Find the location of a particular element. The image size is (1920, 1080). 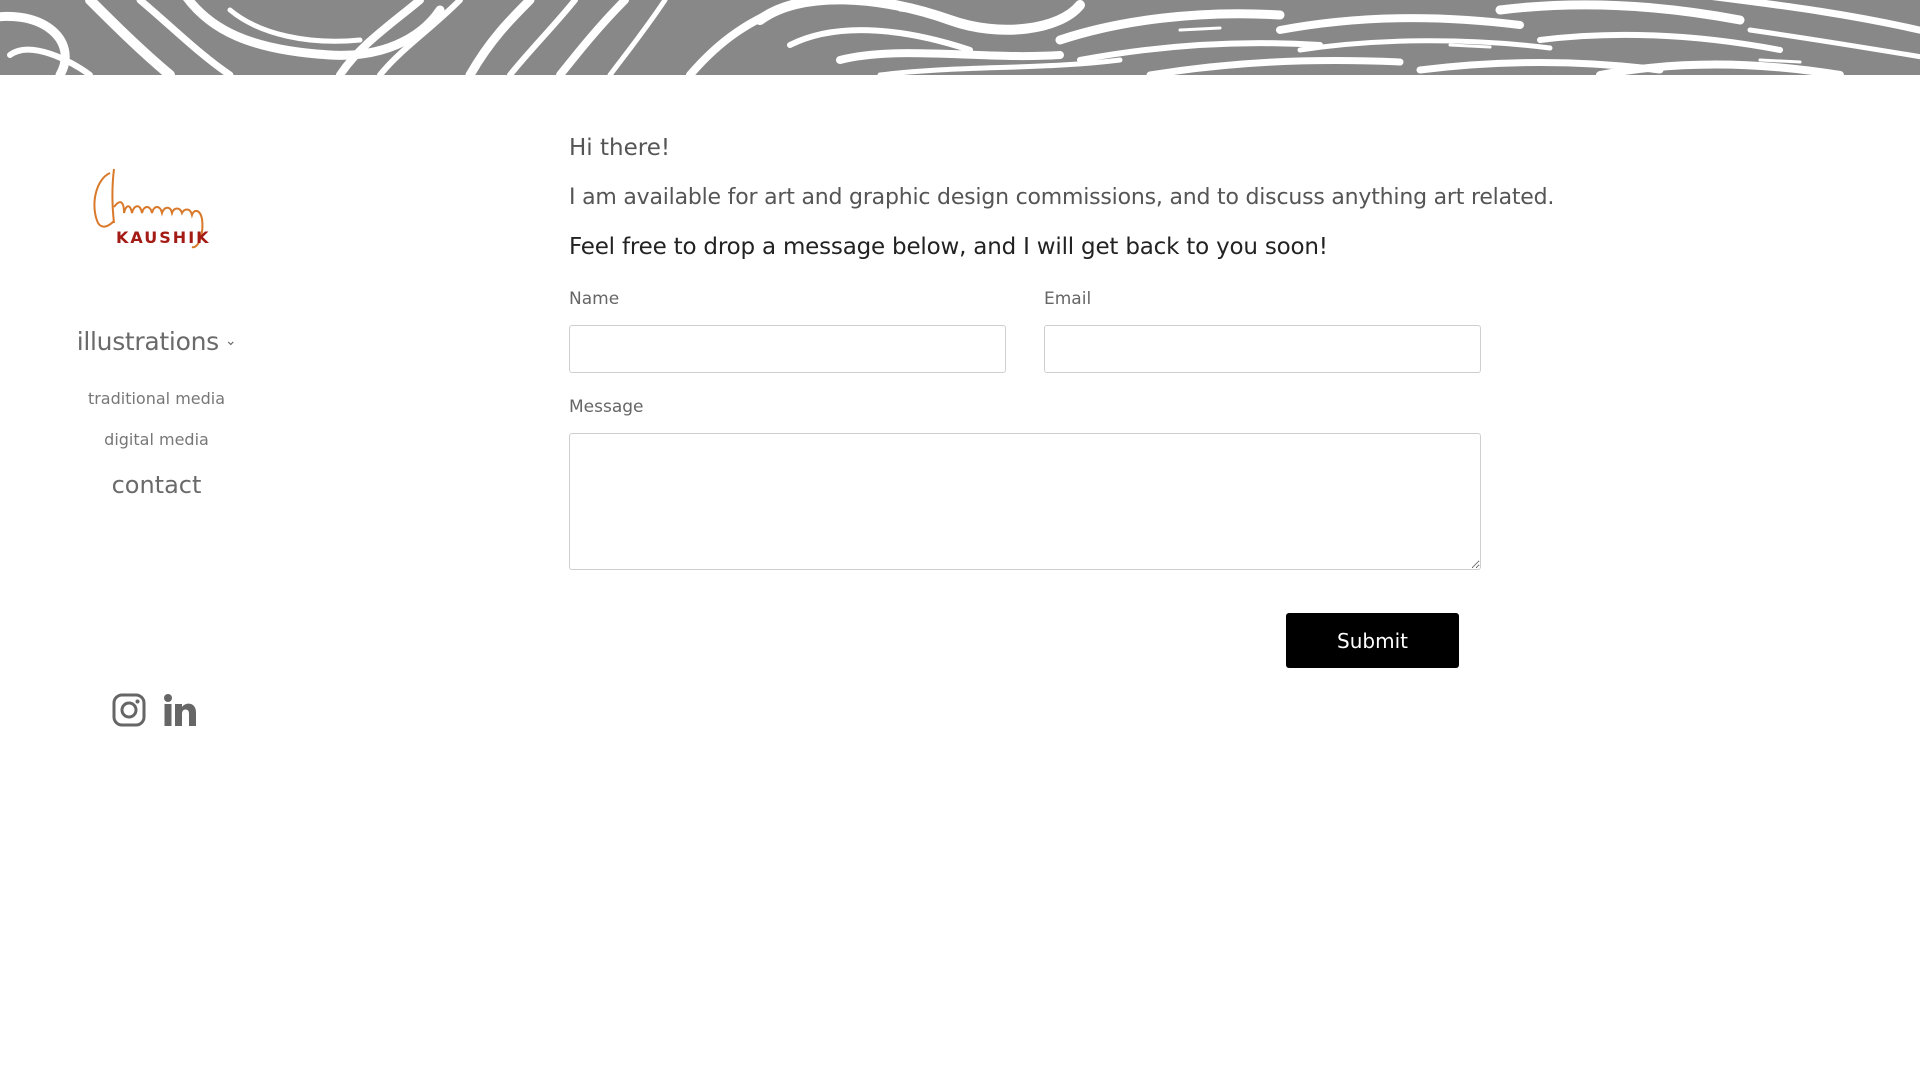

email-label: Email is located at coordinates (1068, 299).